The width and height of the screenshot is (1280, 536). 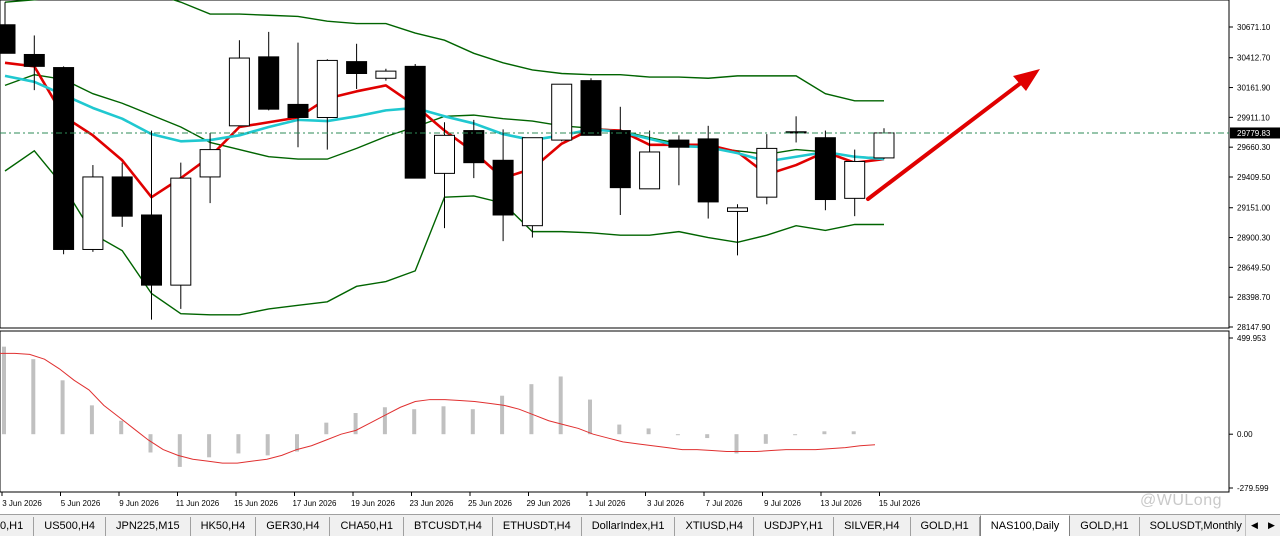 I want to click on date-tick-label: 17 Jun 2026, so click(x=314, y=503).